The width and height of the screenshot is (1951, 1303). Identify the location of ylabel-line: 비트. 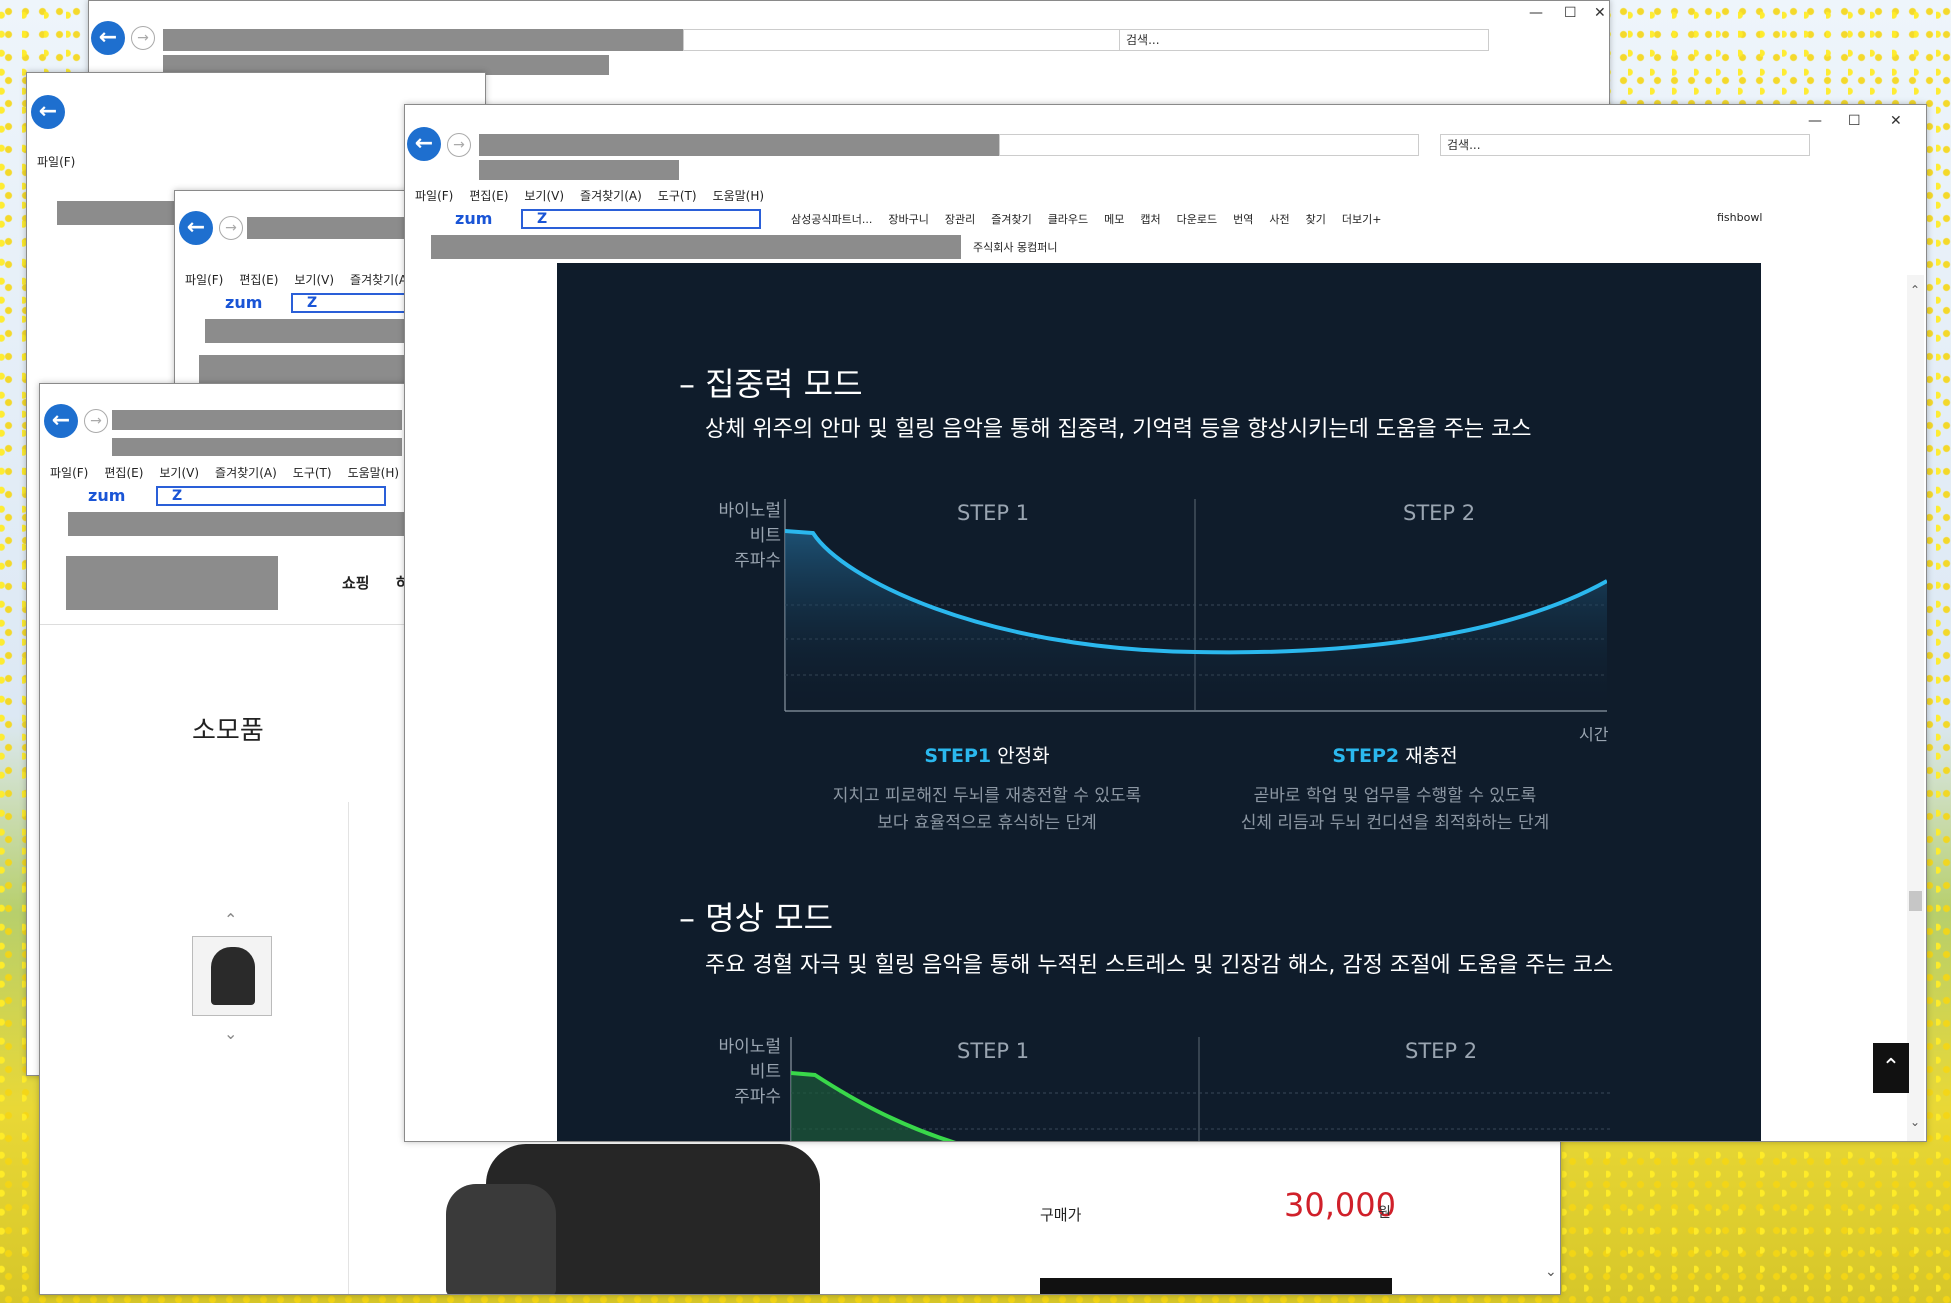
(765, 536).